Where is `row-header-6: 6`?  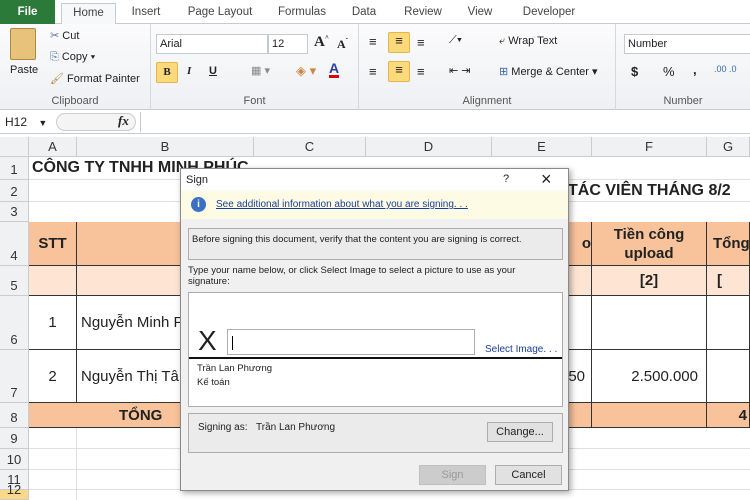
row-header-6: 6 is located at coordinates (14, 323).